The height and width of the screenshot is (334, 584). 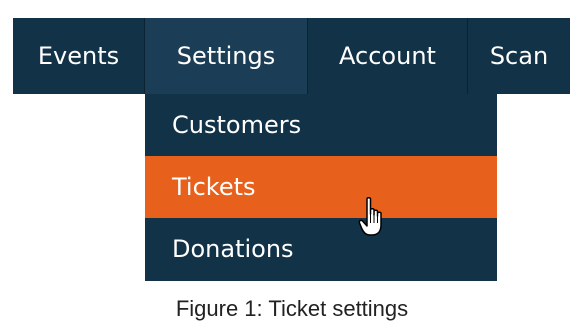 I want to click on menu-item-donations: Donations, so click(x=321, y=249).